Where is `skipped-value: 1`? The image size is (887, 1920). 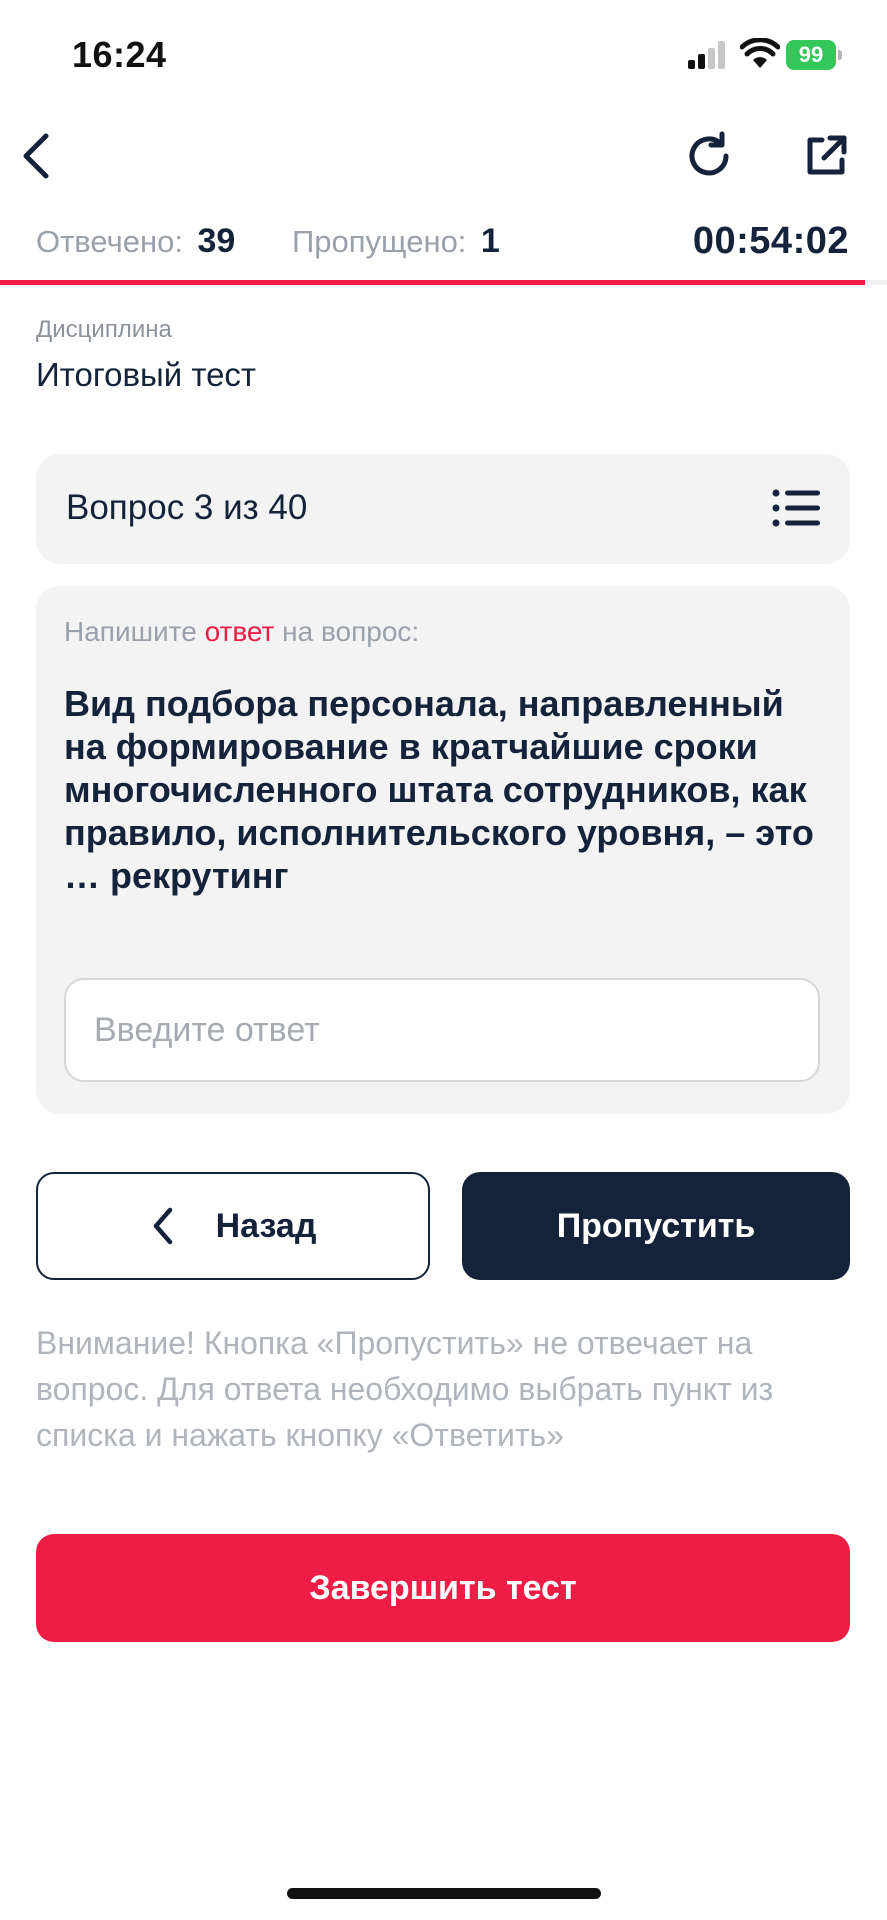
skipped-value: 1 is located at coordinates (490, 241).